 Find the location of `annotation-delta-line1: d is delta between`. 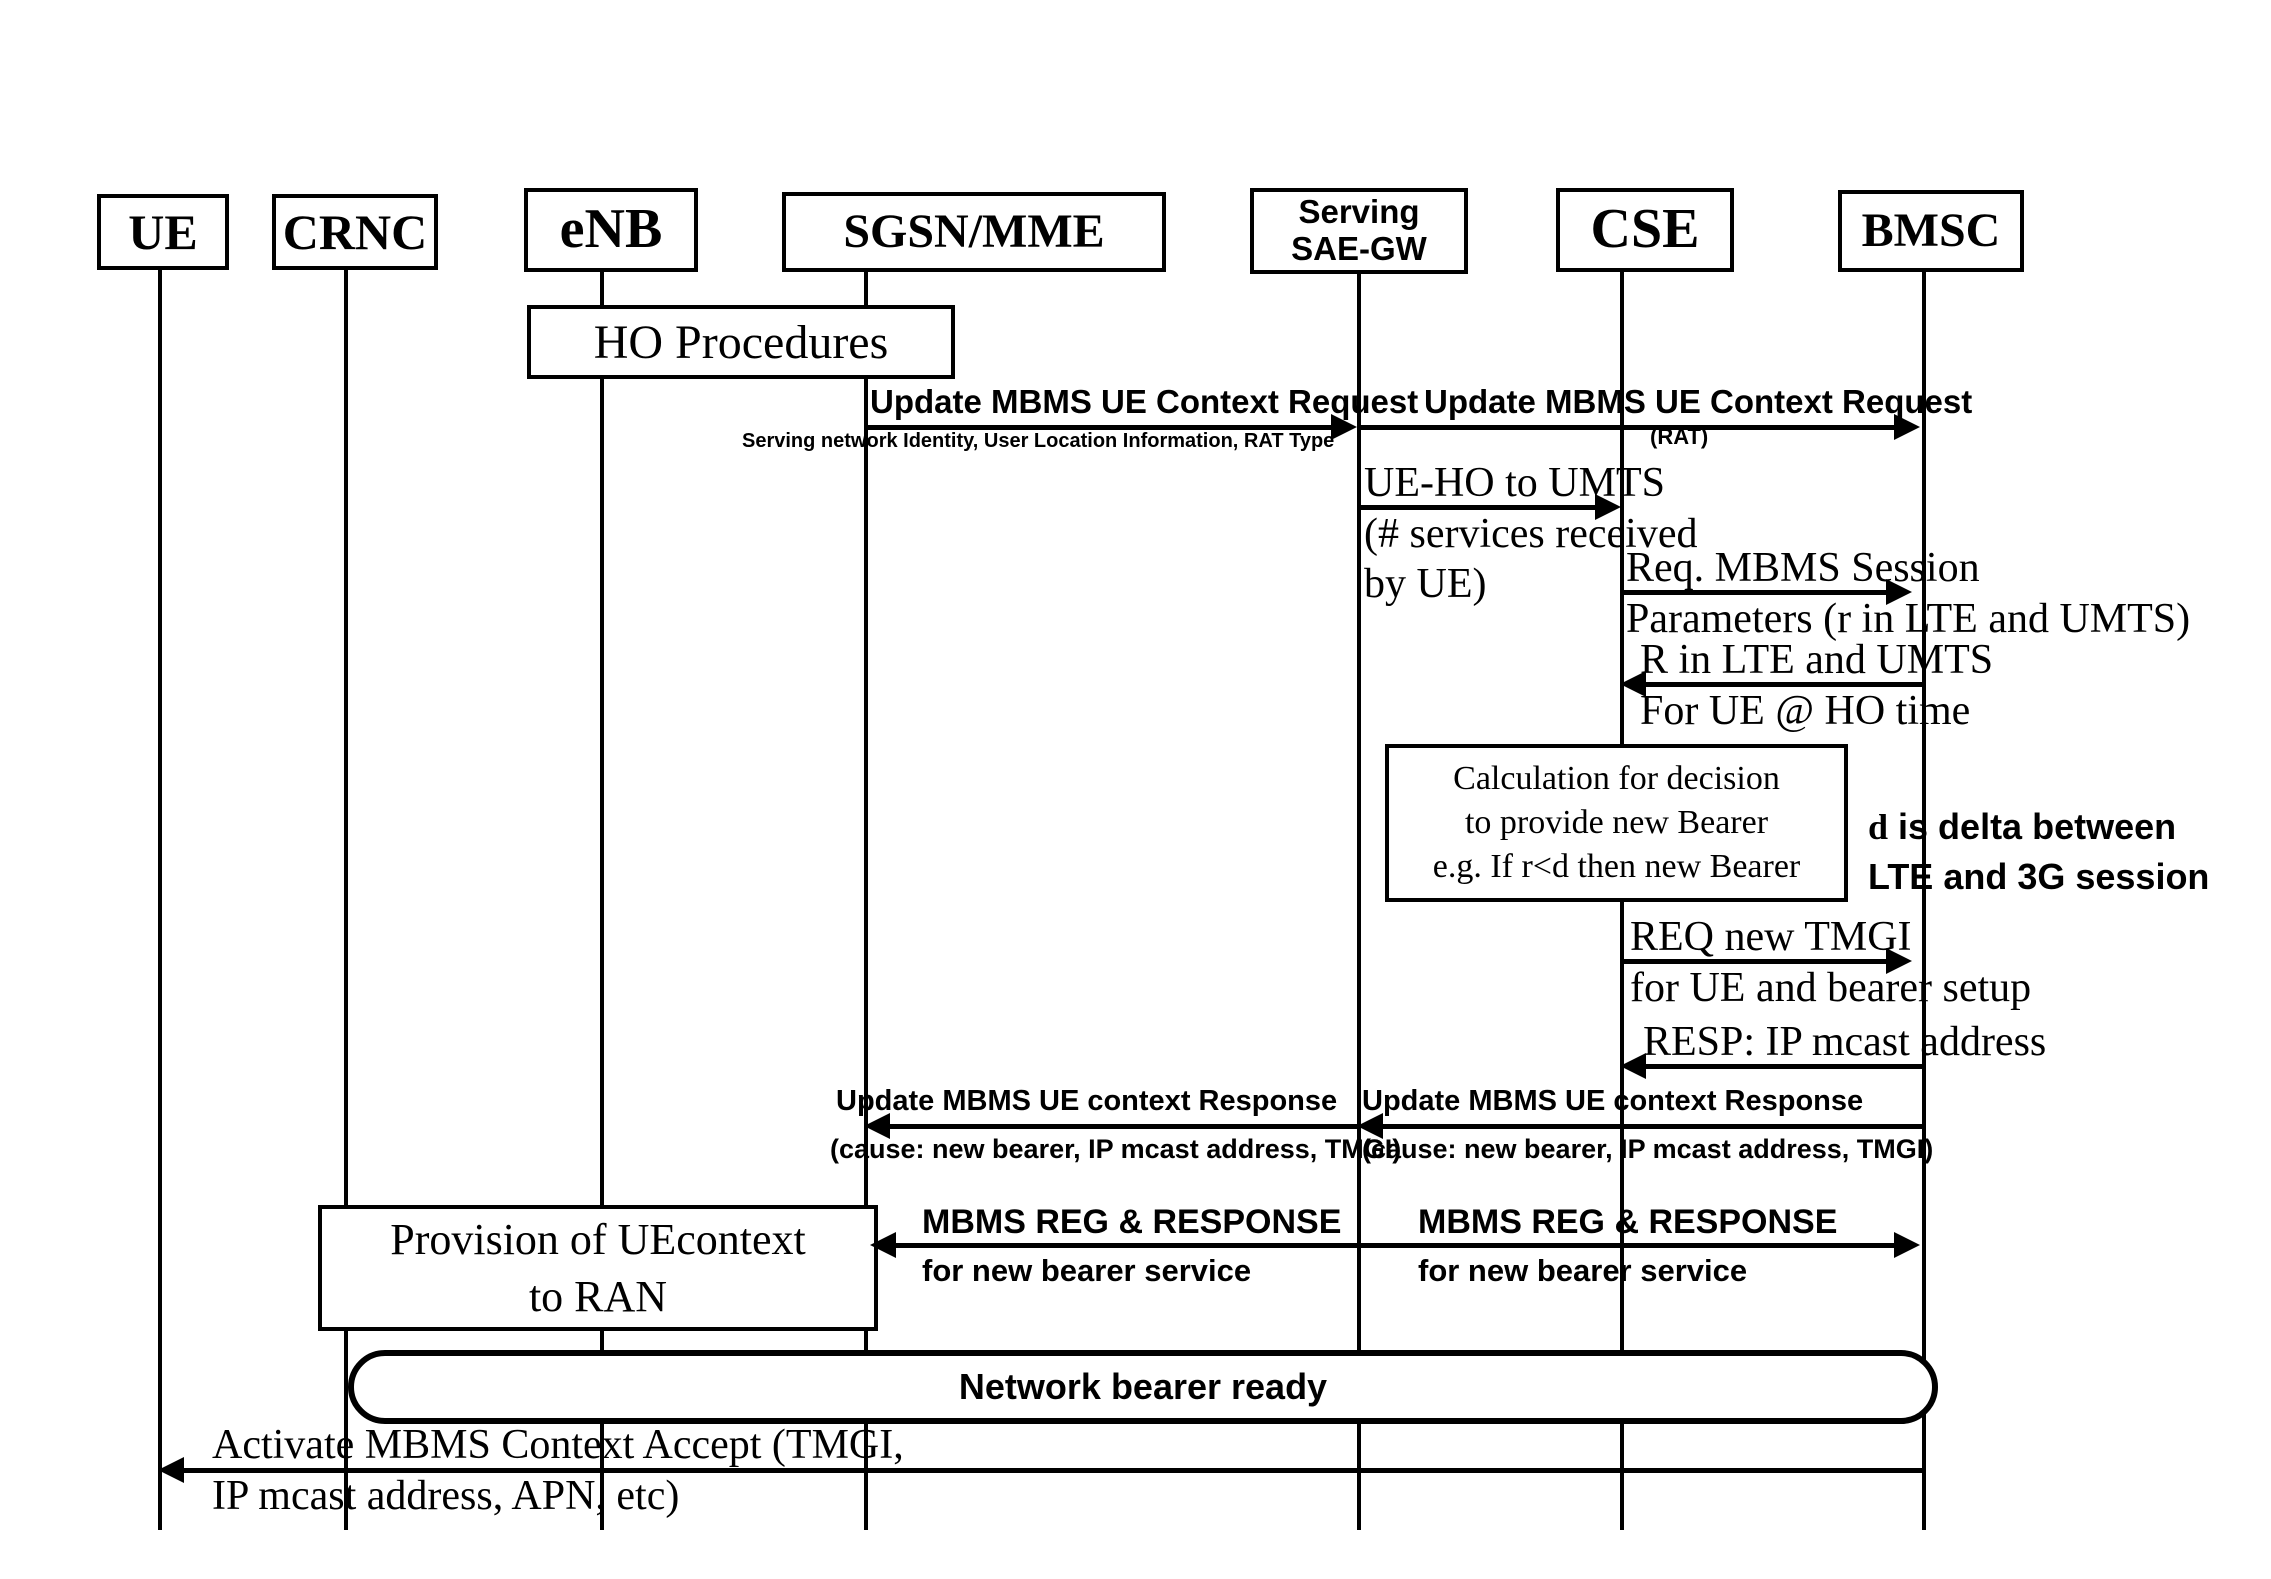

annotation-delta-line1: d is delta between is located at coordinates (2022, 826).